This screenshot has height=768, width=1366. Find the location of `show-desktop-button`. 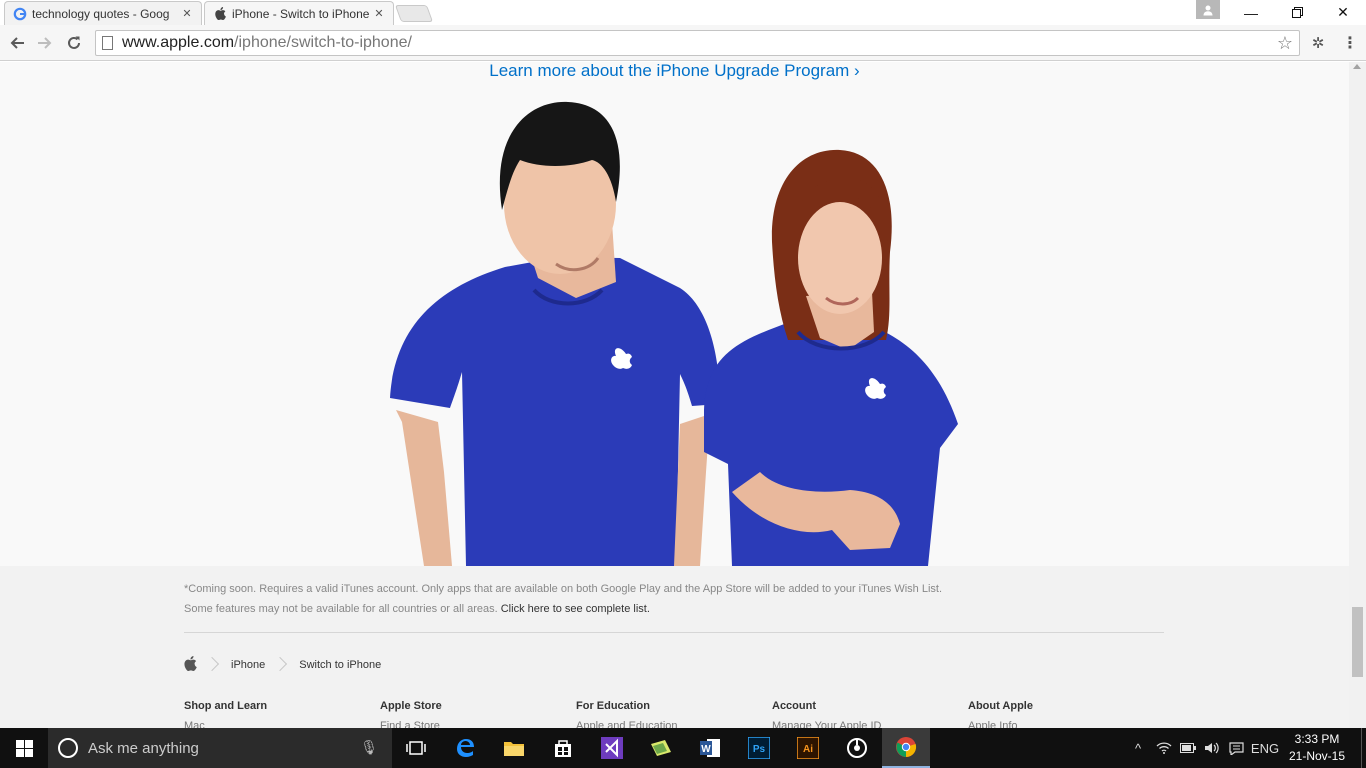

show-desktop-button is located at coordinates (1363, 748).